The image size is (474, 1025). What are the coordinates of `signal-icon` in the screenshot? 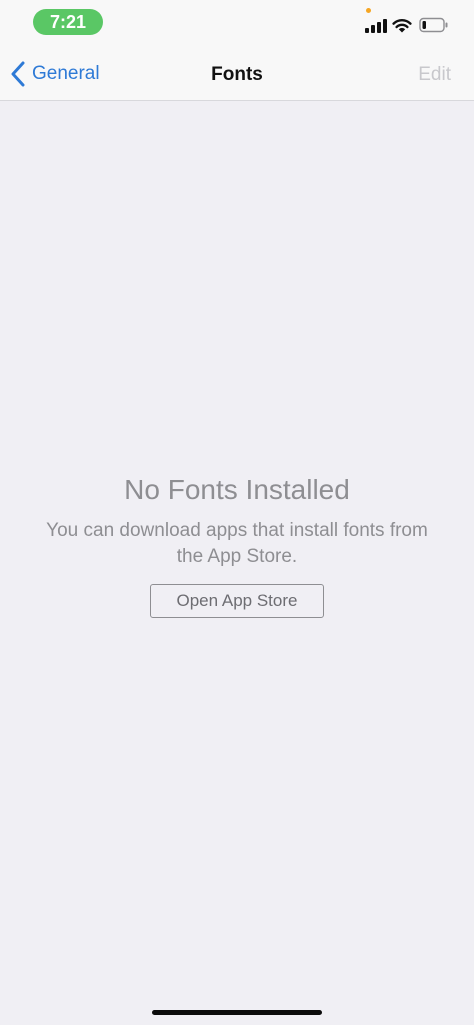 It's located at (376, 26).